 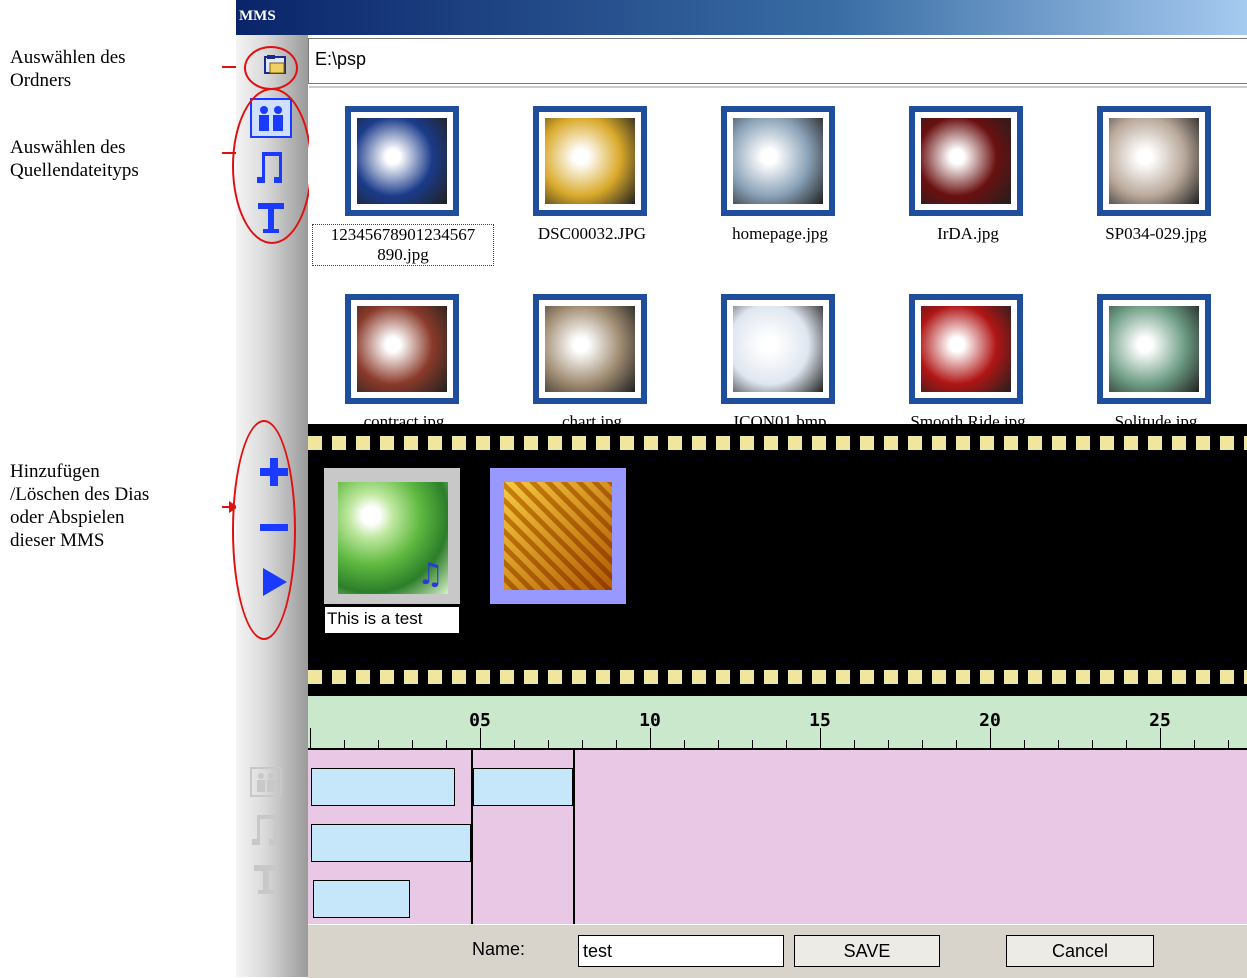 I want to click on music-note-icon-gray, so click(x=264, y=830).